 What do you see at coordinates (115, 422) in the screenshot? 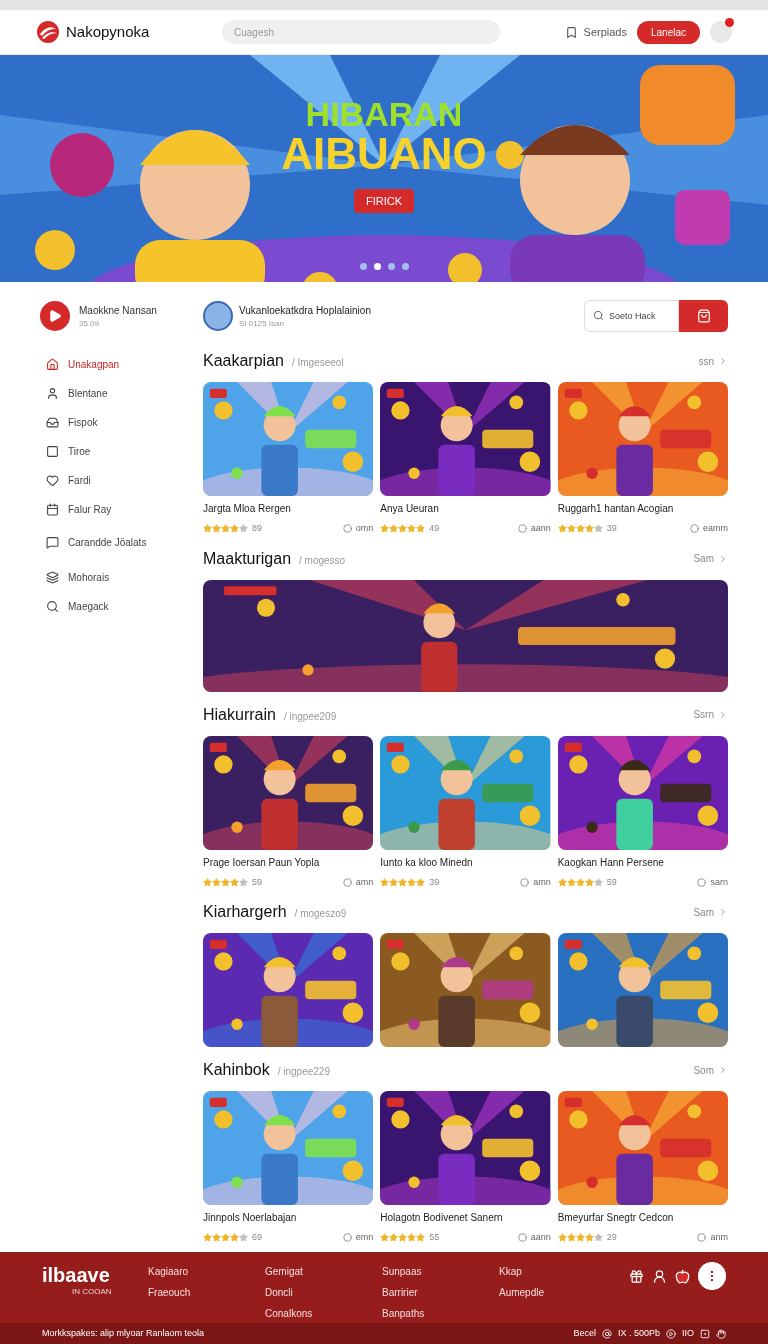
I see `sidebar-item: Fispok` at bounding box center [115, 422].